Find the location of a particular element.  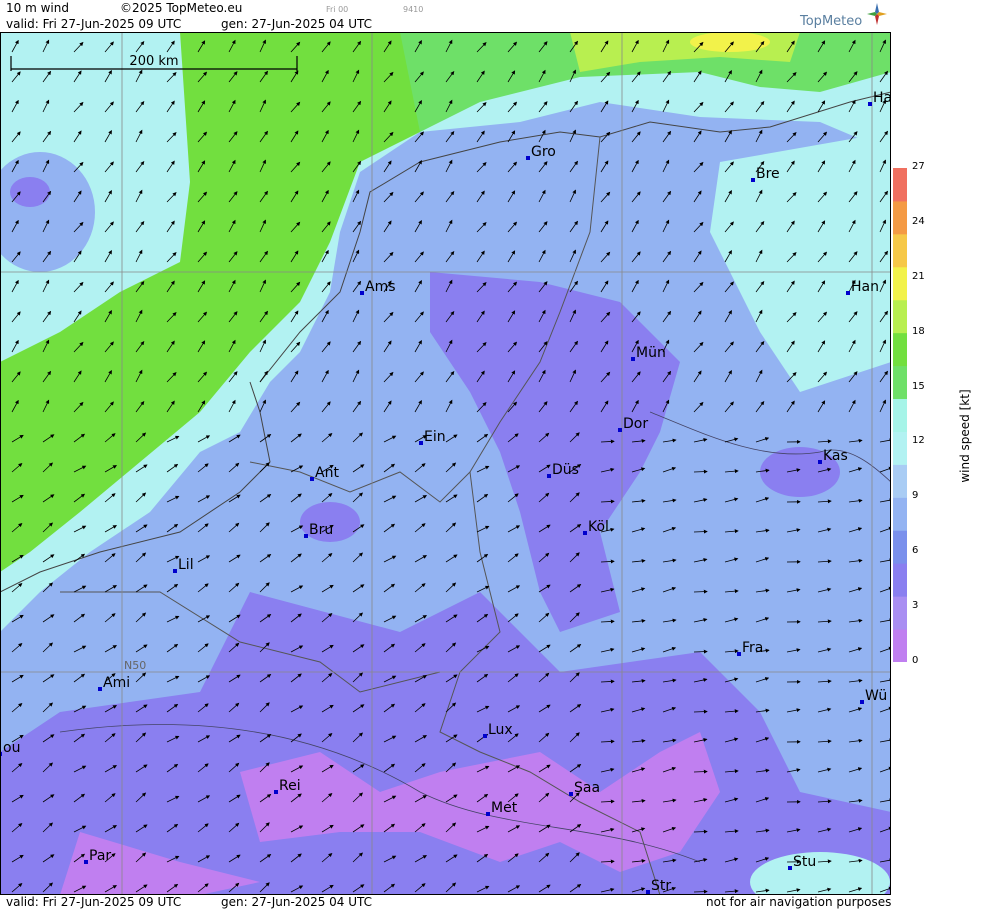

city-marker: Met is located at coordinates (502, 808).